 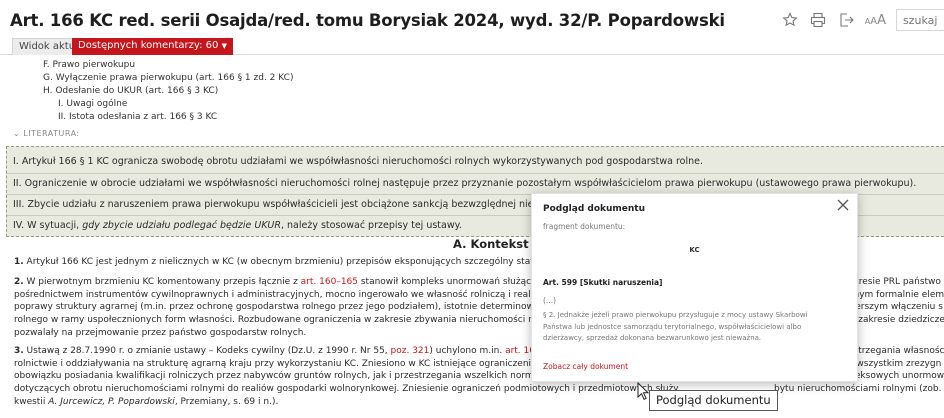 I want to click on popup-ellipsis: (...), so click(x=550, y=300).